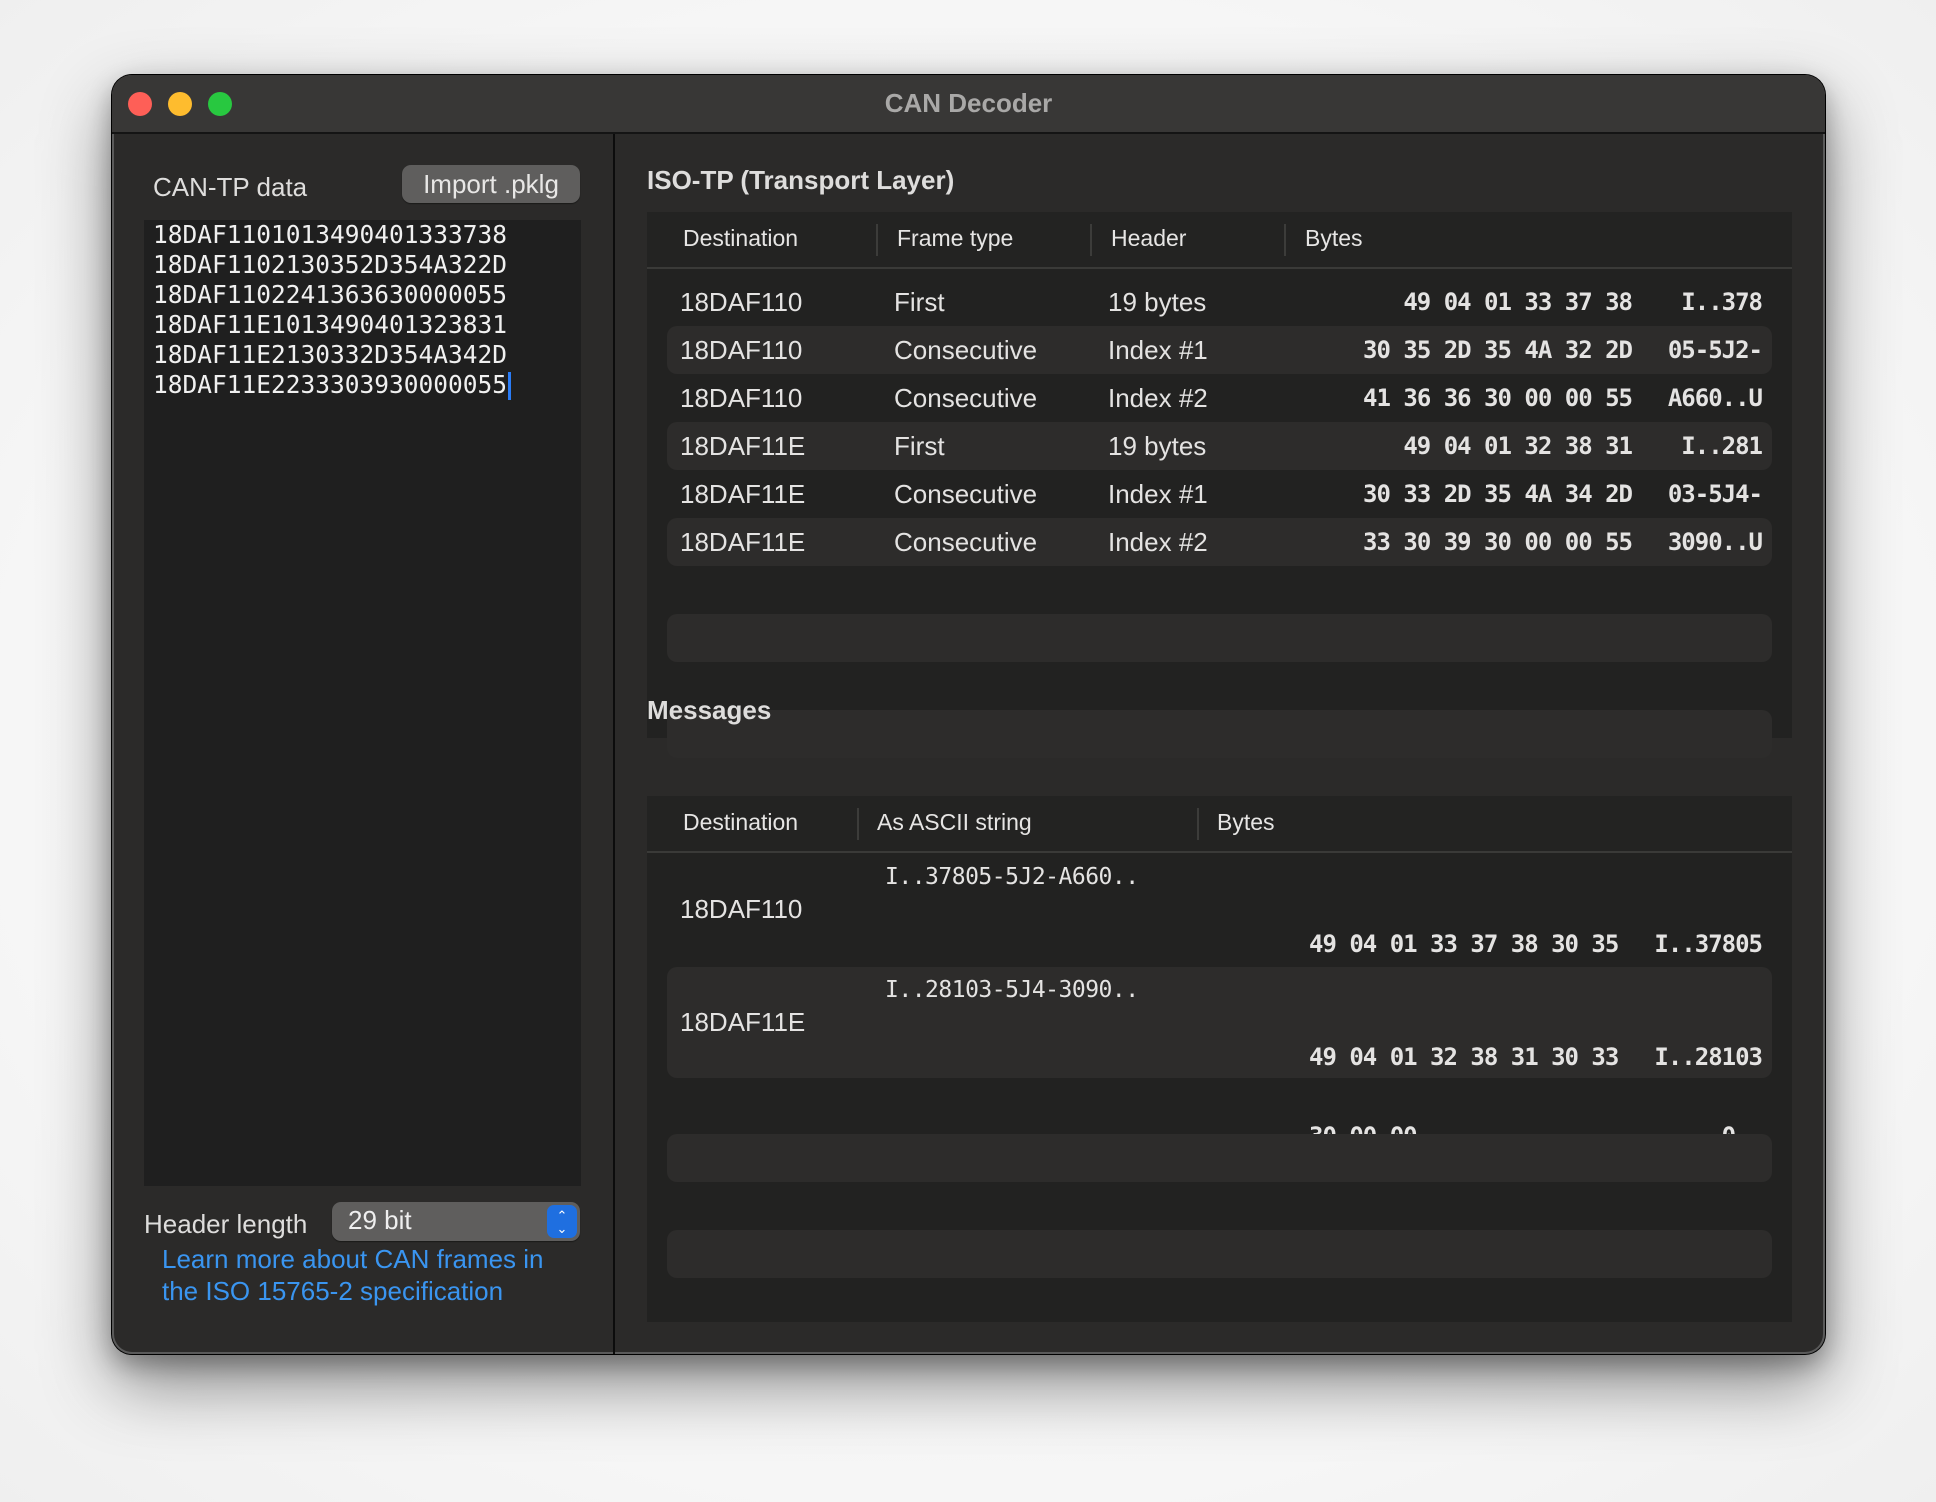 The image size is (1936, 1502). What do you see at coordinates (1148, 238) in the screenshot?
I see `column-header-header: Header` at bounding box center [1148, 238].